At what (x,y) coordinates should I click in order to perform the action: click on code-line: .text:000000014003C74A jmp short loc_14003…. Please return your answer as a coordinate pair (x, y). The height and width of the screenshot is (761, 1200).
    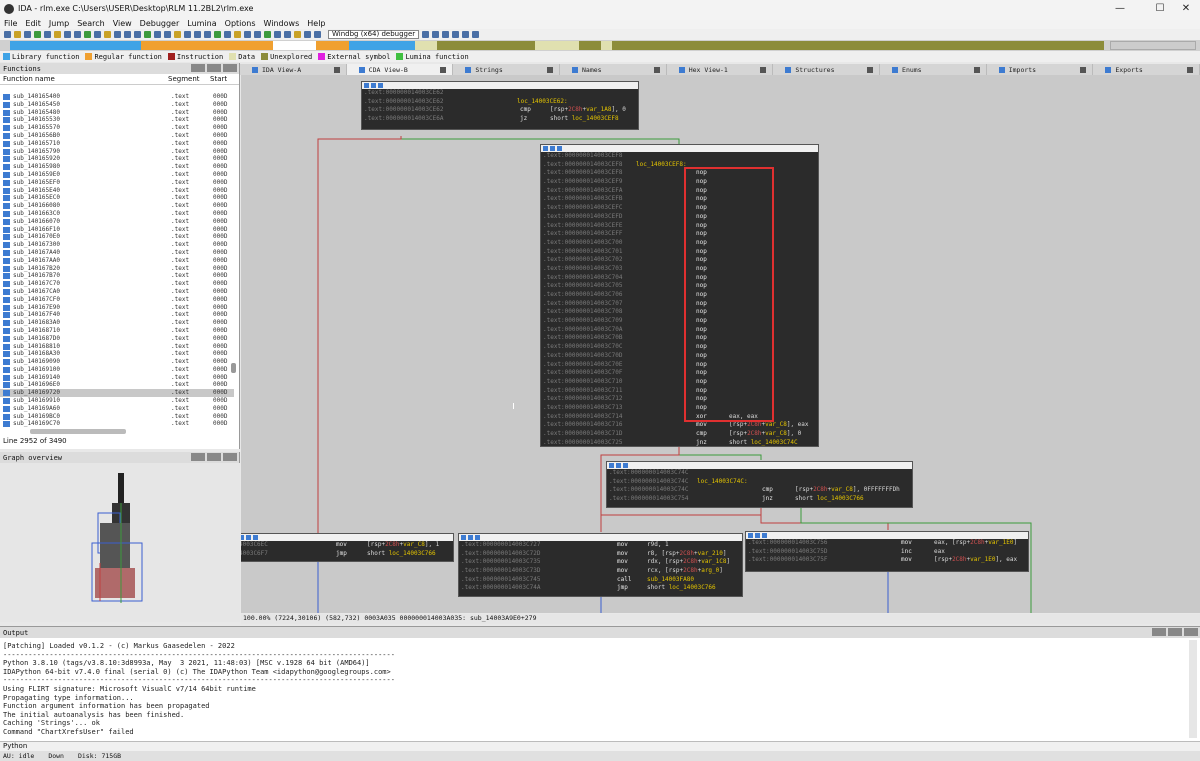
    Looking at the image, I should click on (600, 588).